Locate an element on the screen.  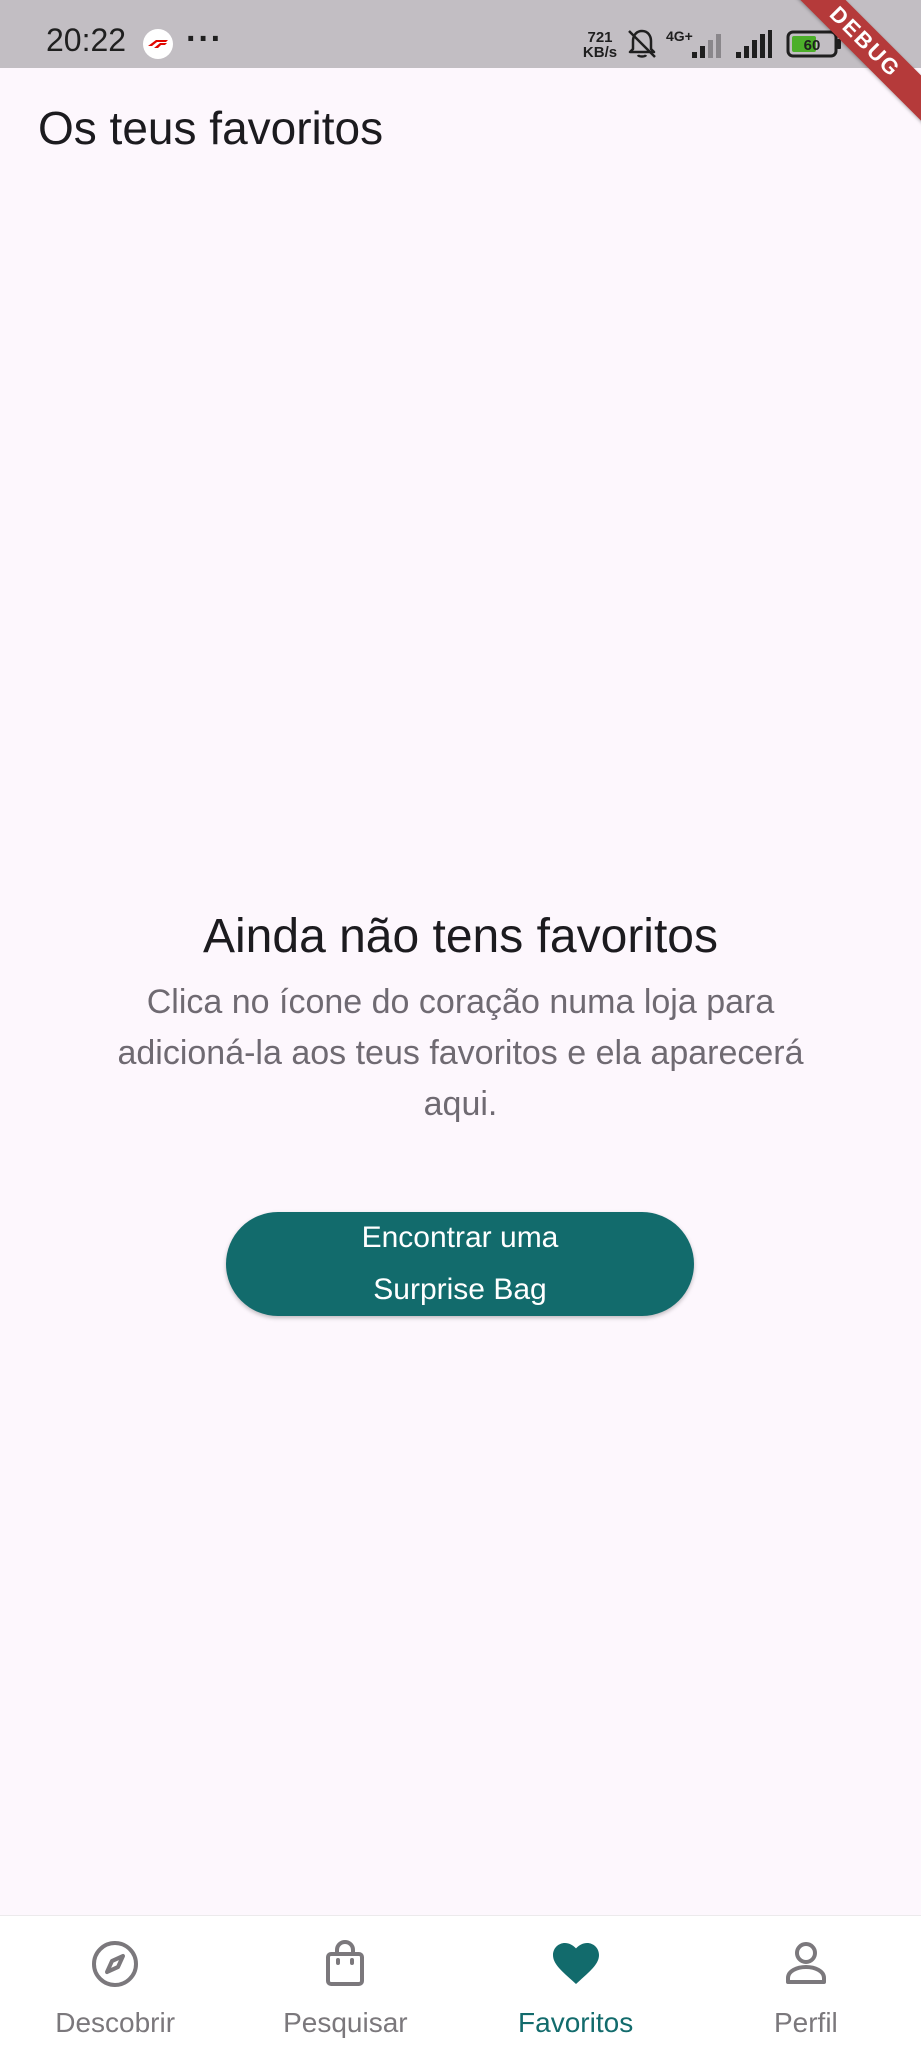
nav-label: Pesquisar is located at coordinates (345, 2022).